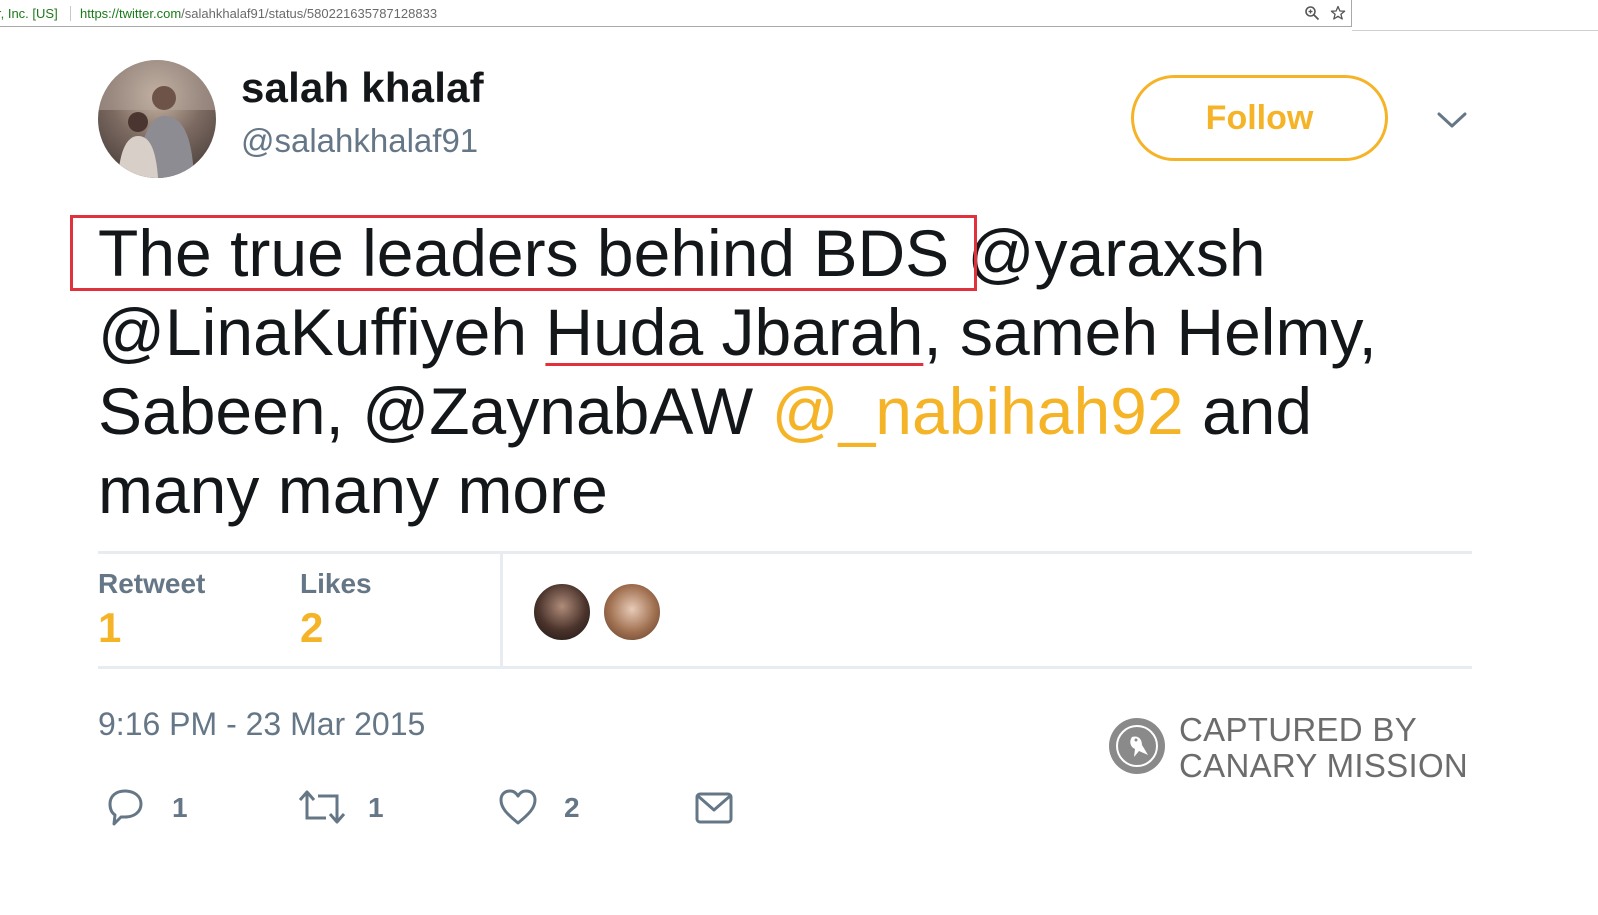 This screenshot has height=915, width=1598. What do you see at coordinates (376, 807) in the screenshot?
I see `retweet-count: 1` at bounding box center [376, 807].